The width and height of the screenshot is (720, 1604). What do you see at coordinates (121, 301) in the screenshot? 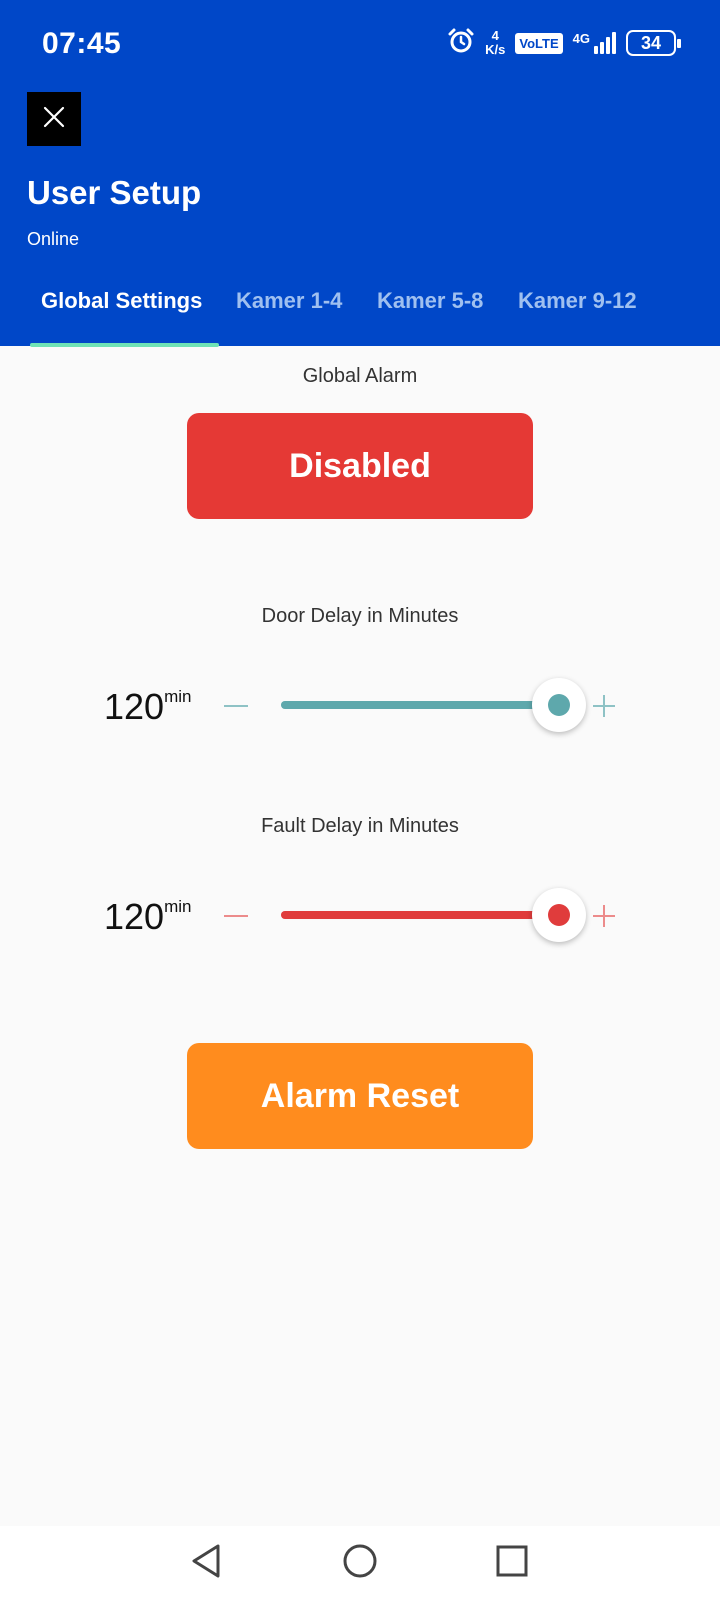
I see `tab-global-settings: Global Settings` at bounding box center [121, 301].